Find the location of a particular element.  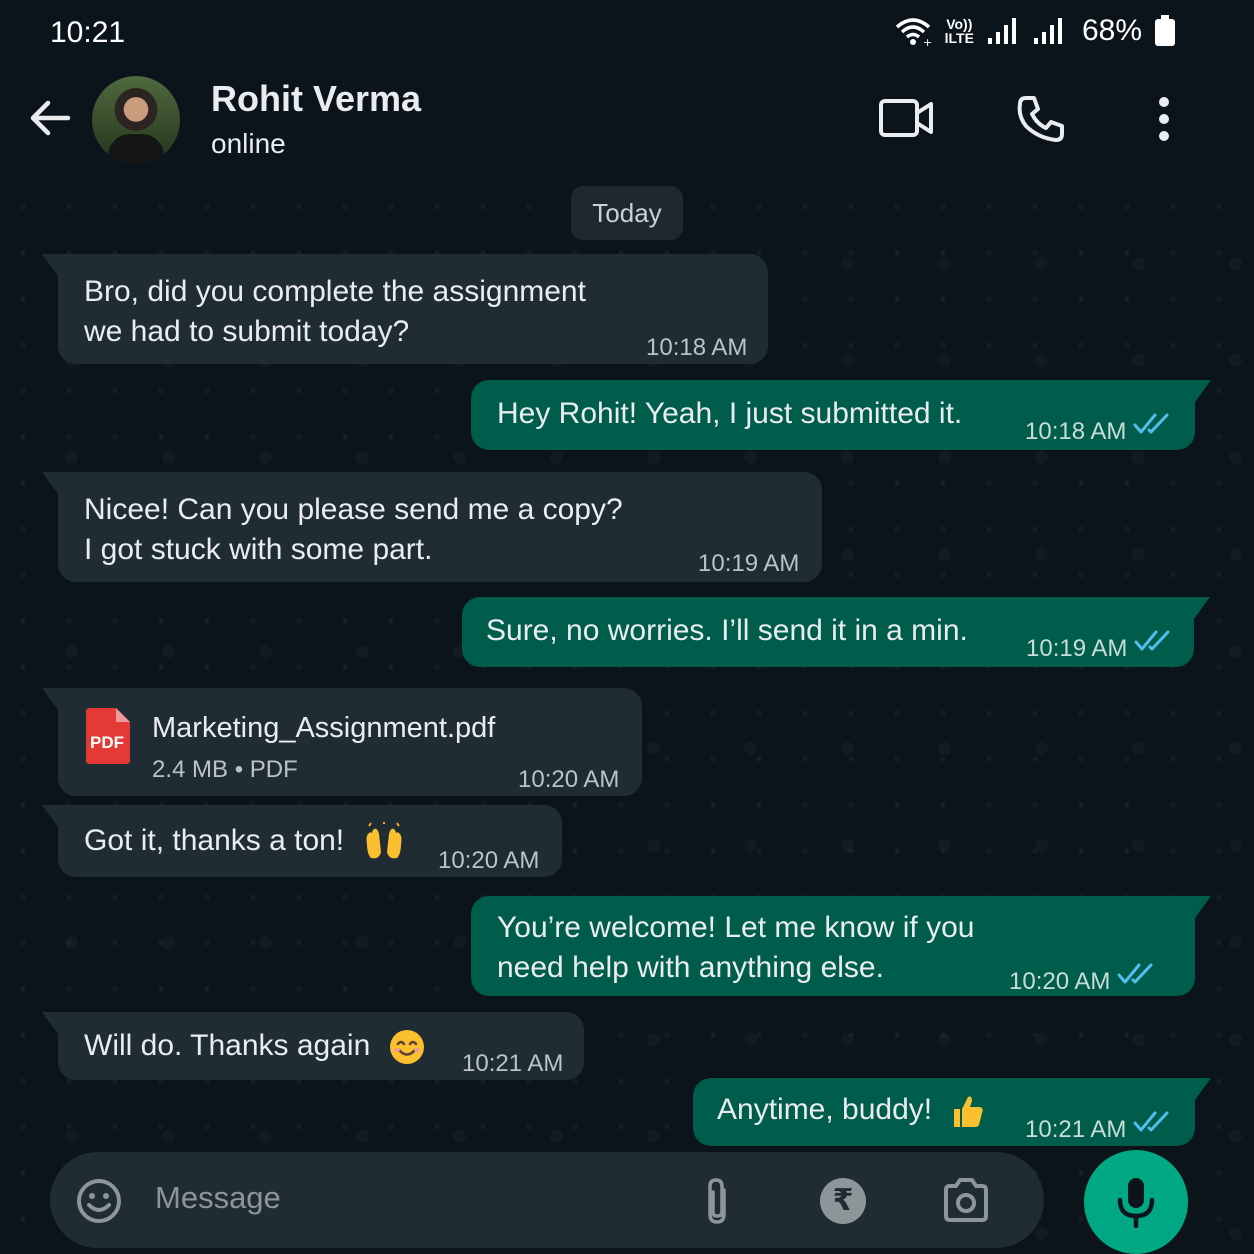

contact-status: online is located at coordinates (248, 143).